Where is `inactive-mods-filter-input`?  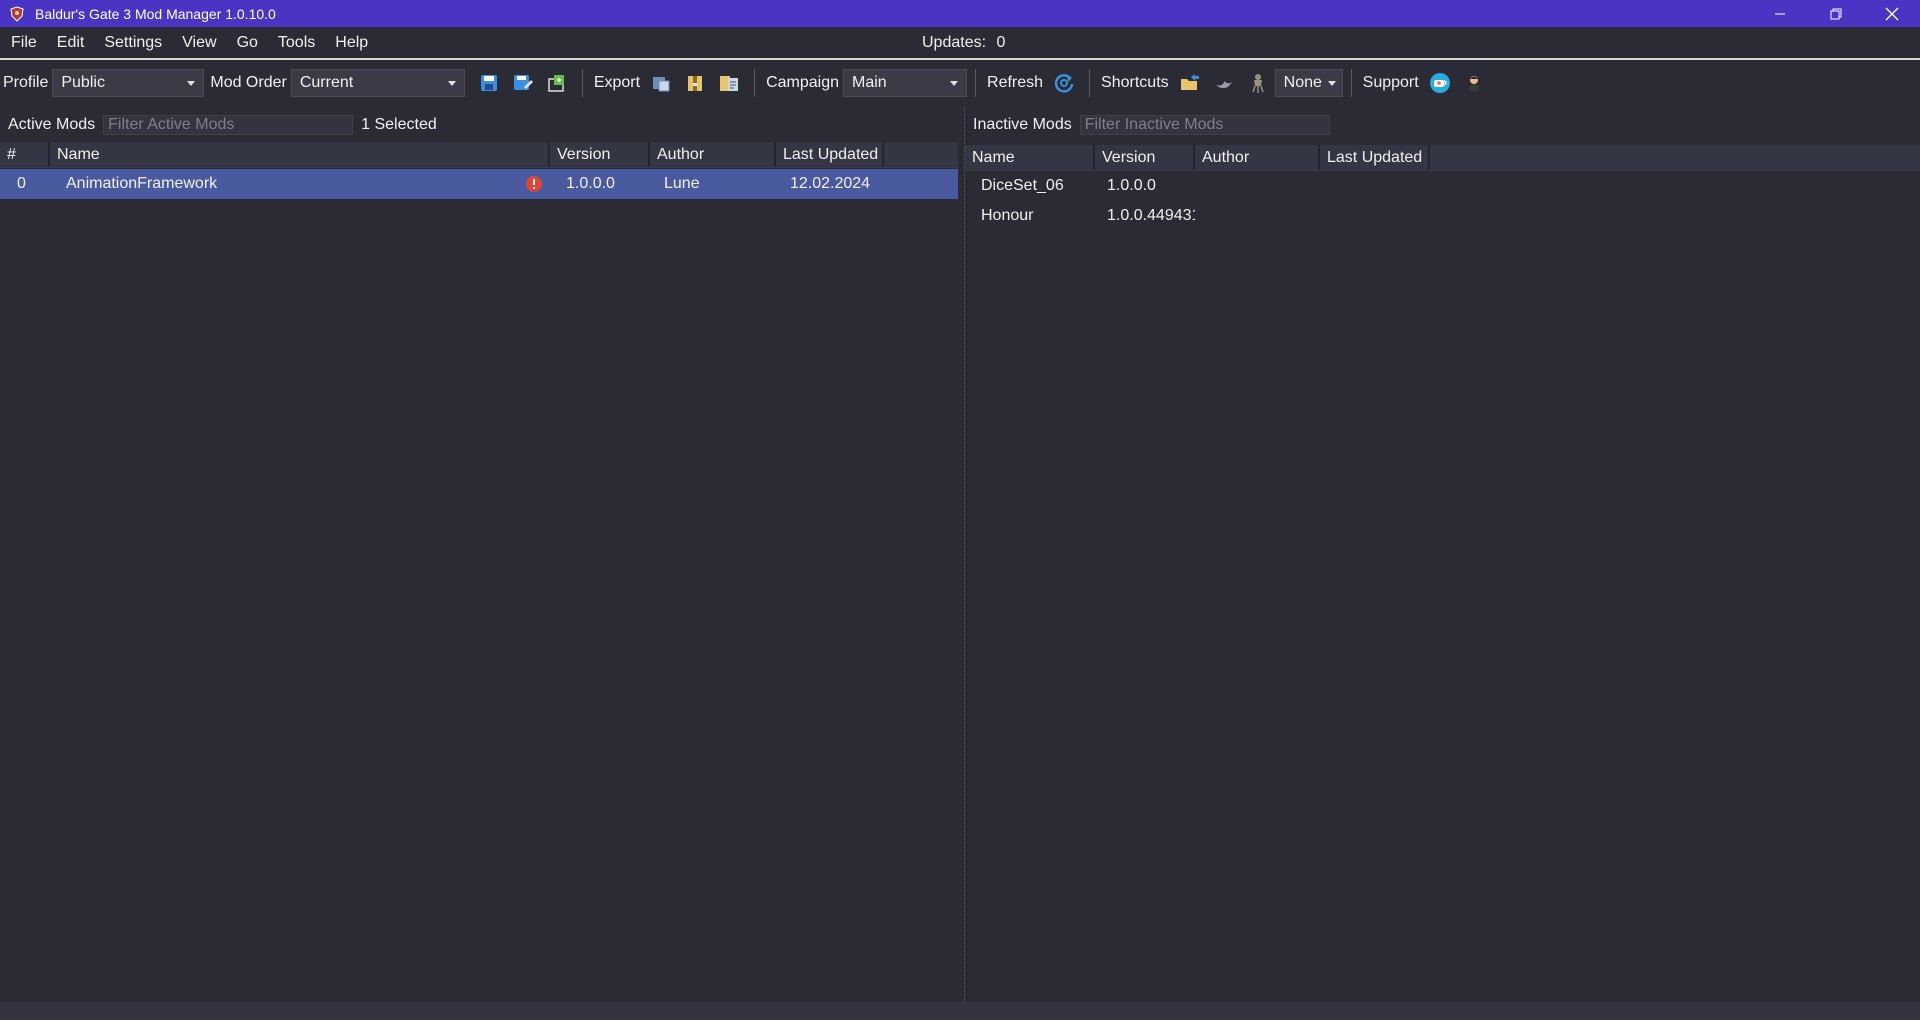 inactive-mods-filter-input is located at coordinates (1204, 125).